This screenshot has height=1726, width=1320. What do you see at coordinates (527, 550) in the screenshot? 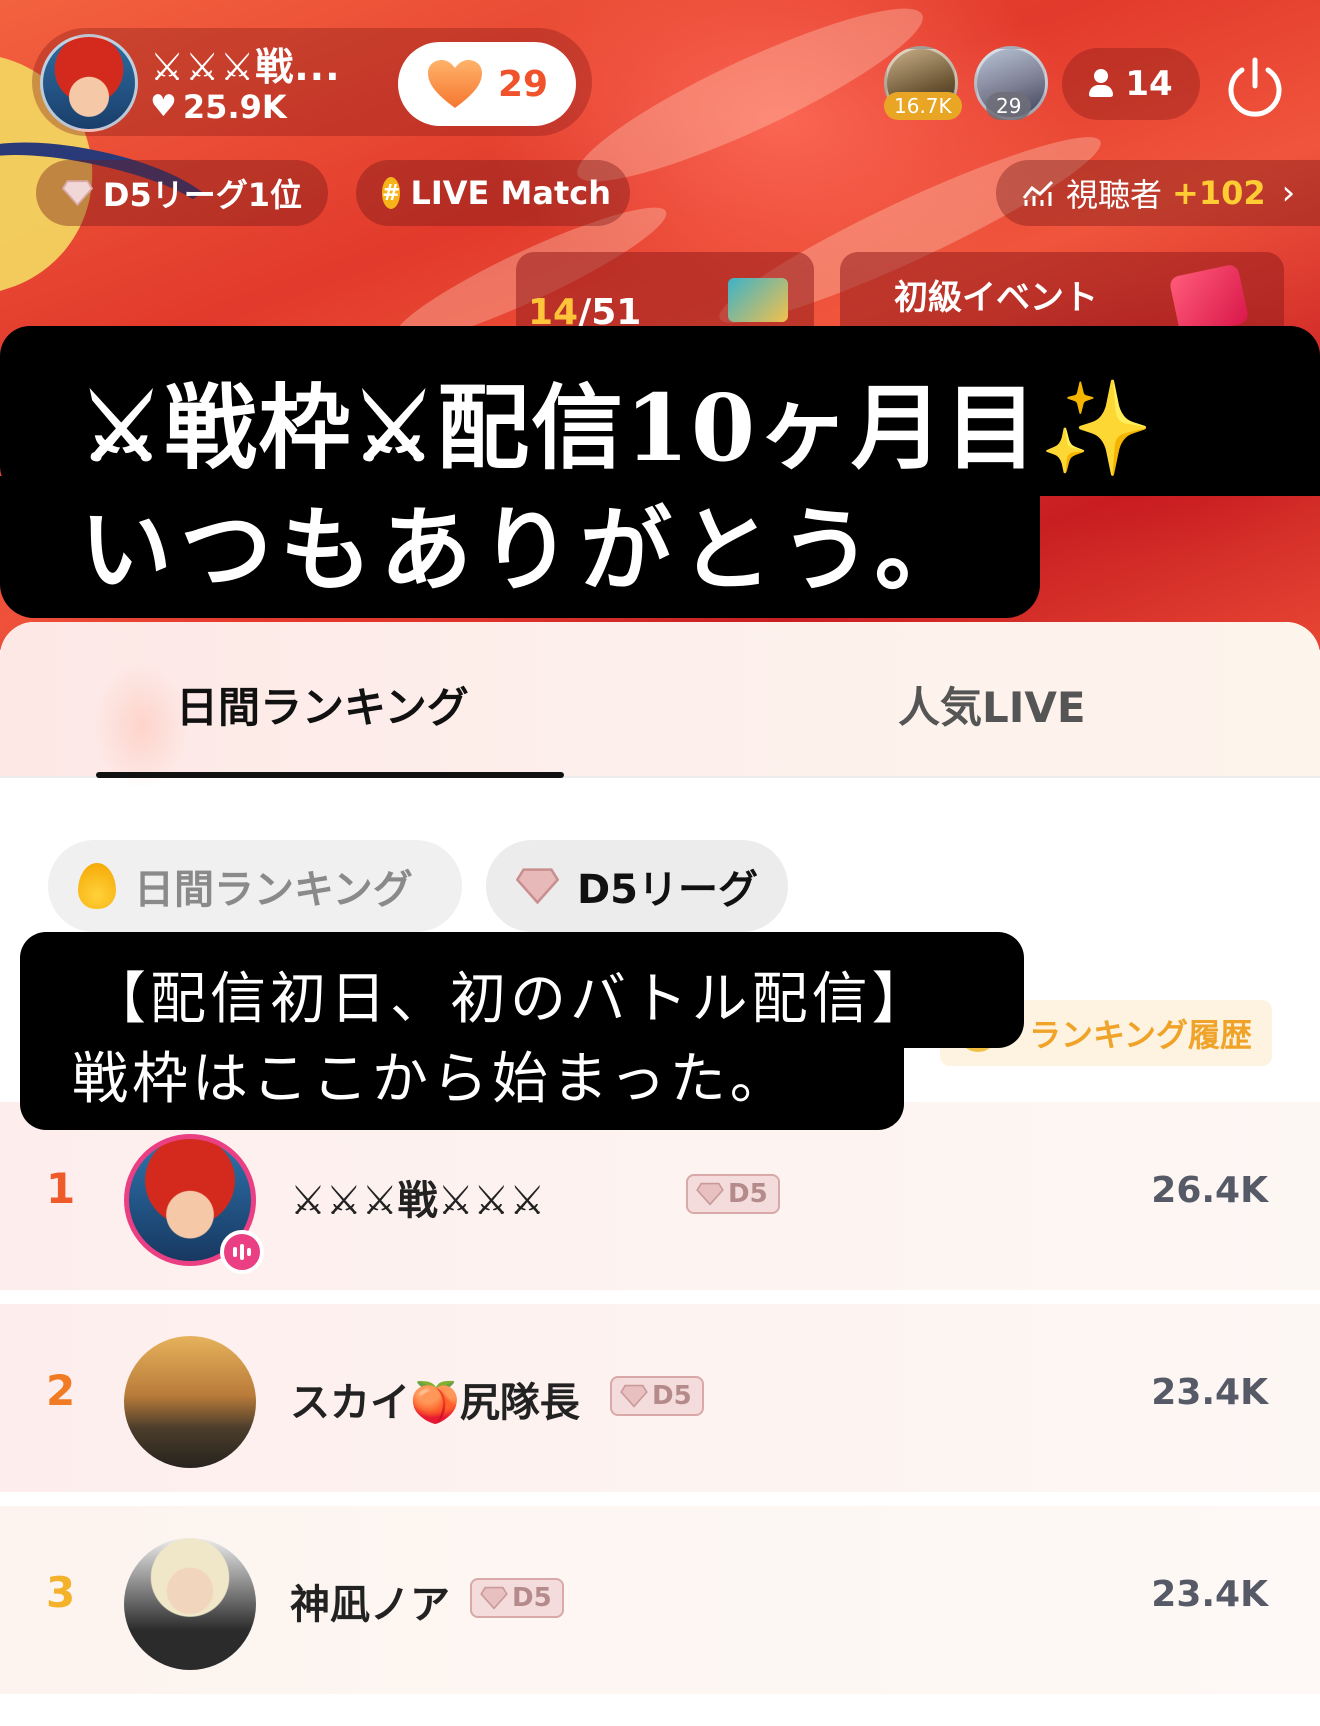
I see `caption-main-line-2: いつもありがとう。` at bounding box center [527, 550].